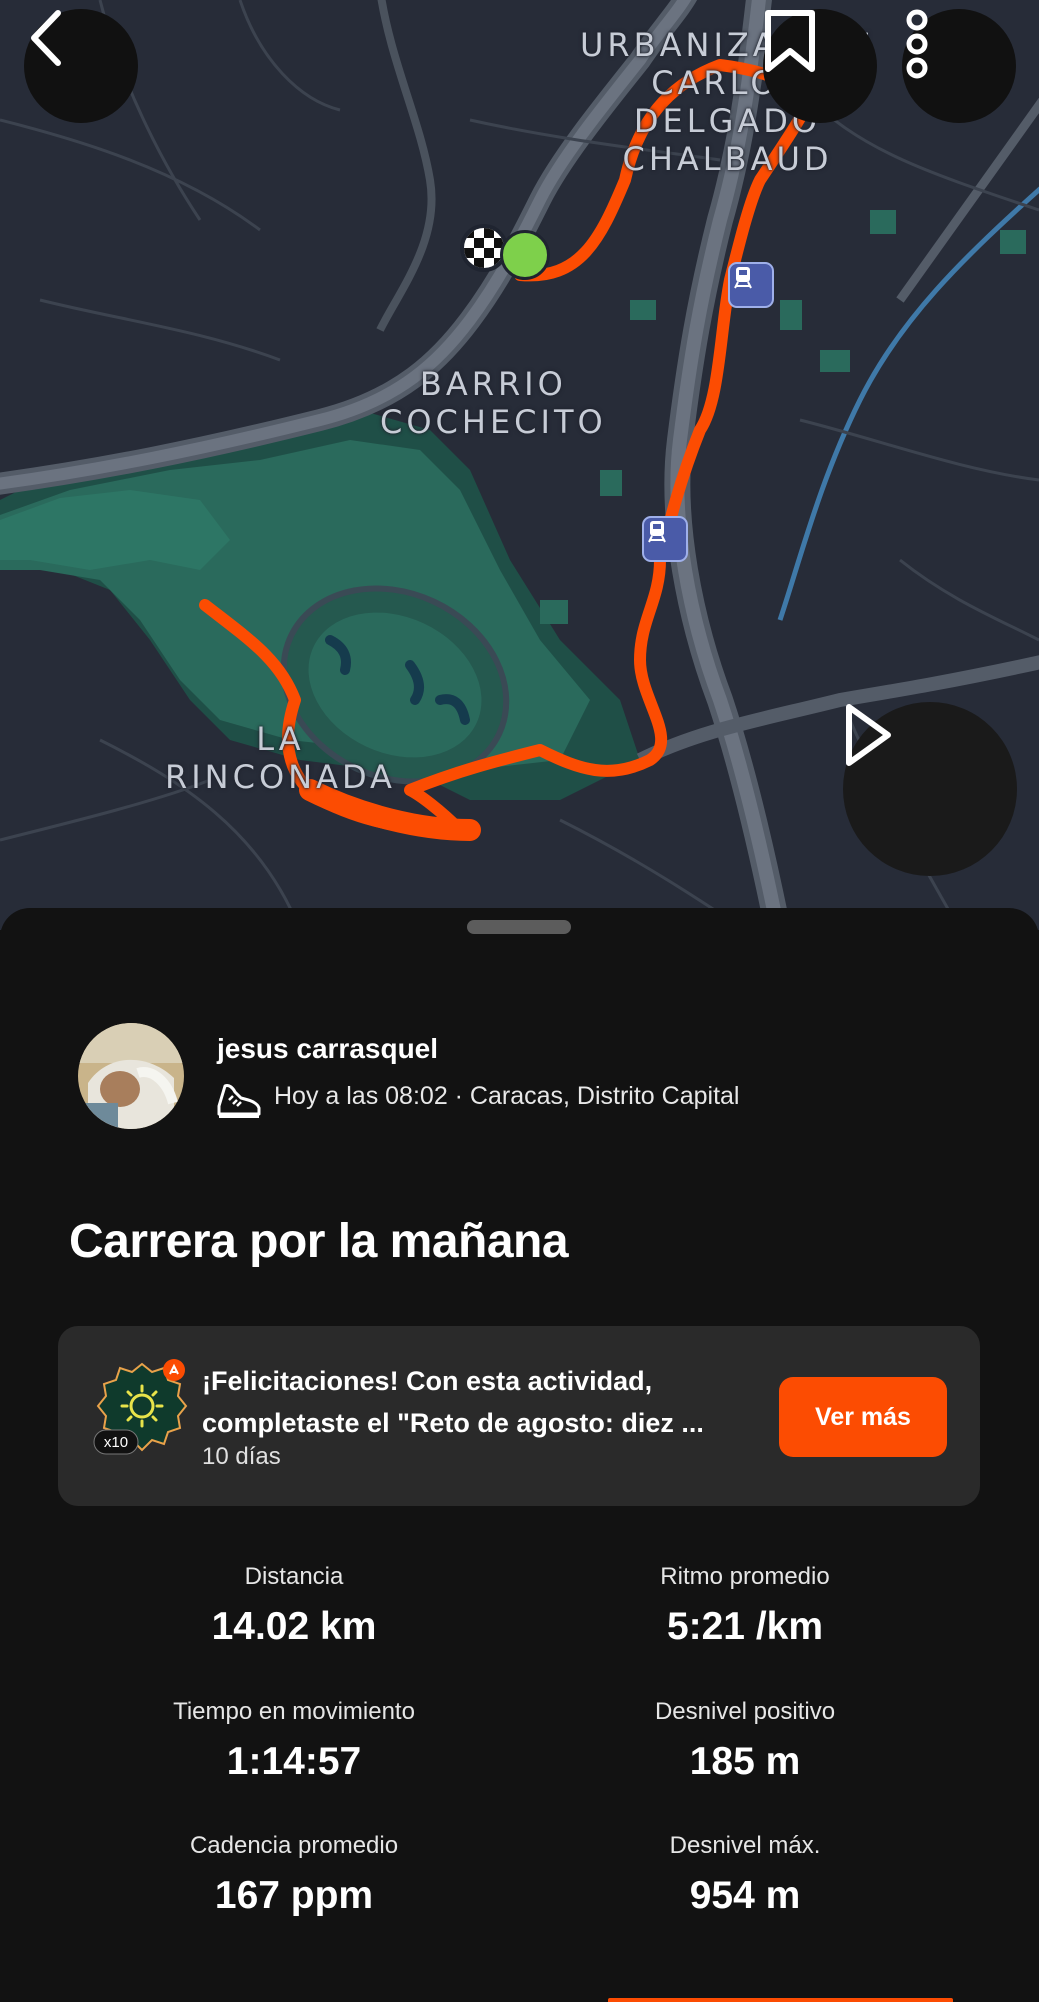 The height and width of the screenshot is (2002, 1039). I want to click on running-shoe-icon, so click(239, 1101).